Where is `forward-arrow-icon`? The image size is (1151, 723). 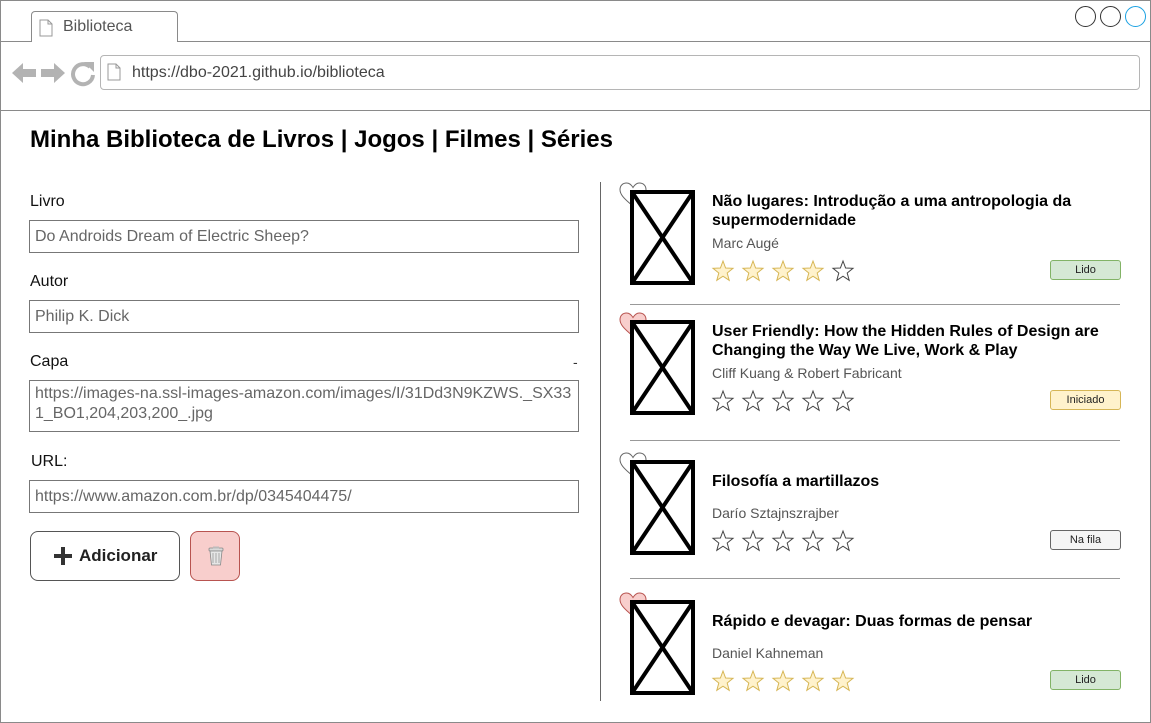
forward-arrow-icon is located at coordinates (53, 73).